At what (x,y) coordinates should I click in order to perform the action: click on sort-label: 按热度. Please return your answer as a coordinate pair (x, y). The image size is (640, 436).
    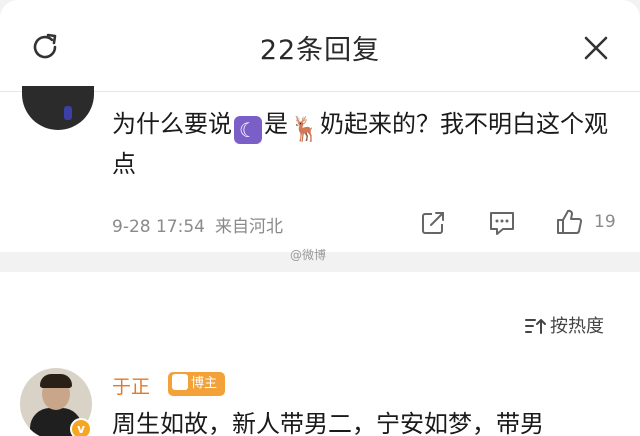
    Looking at the image, I should click on (577, 326).